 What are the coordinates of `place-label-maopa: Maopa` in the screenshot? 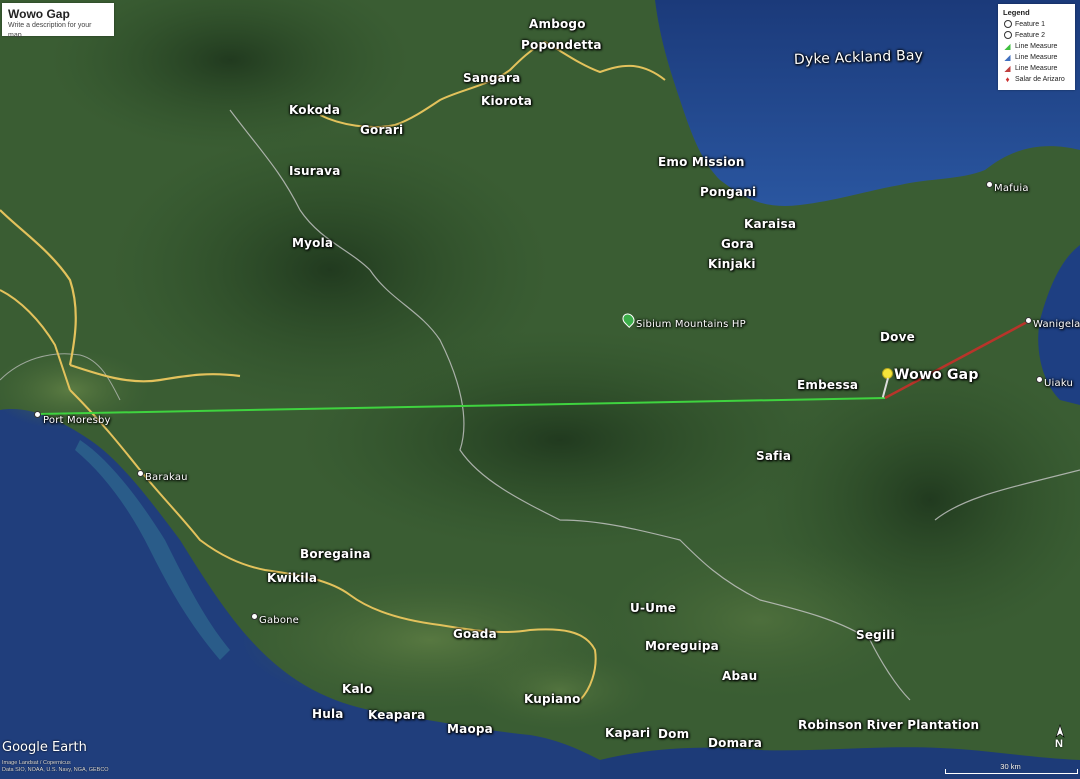 It's located at (470, 729).